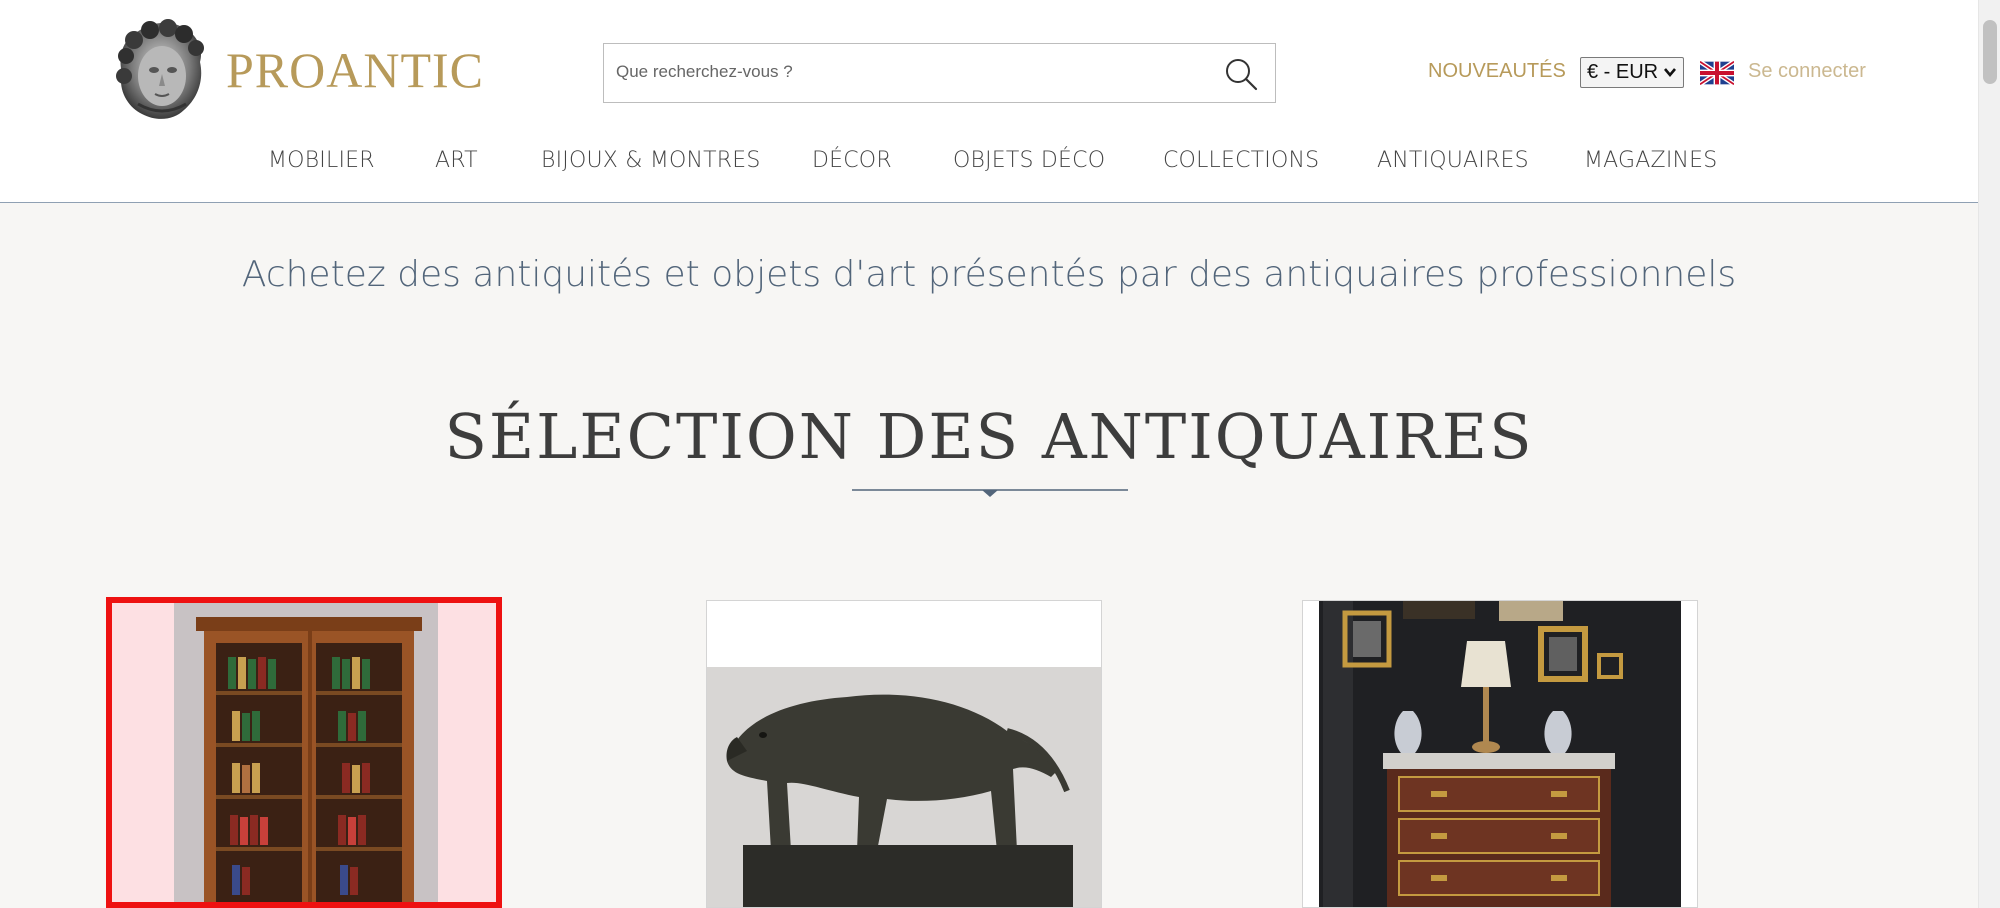 This screenshot has height=908, width=2000. I want to click on uk-flag-icon, so click(1717, 73).